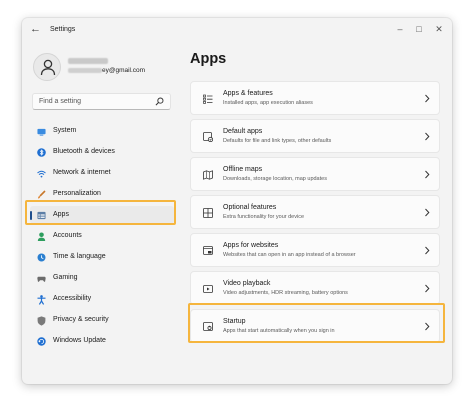 This screenshot has height=406, width=474. What do you see at coordinates (247, 283) in the screenshot?
I see `card-title: Video playback` at bounding box center [247, 283].